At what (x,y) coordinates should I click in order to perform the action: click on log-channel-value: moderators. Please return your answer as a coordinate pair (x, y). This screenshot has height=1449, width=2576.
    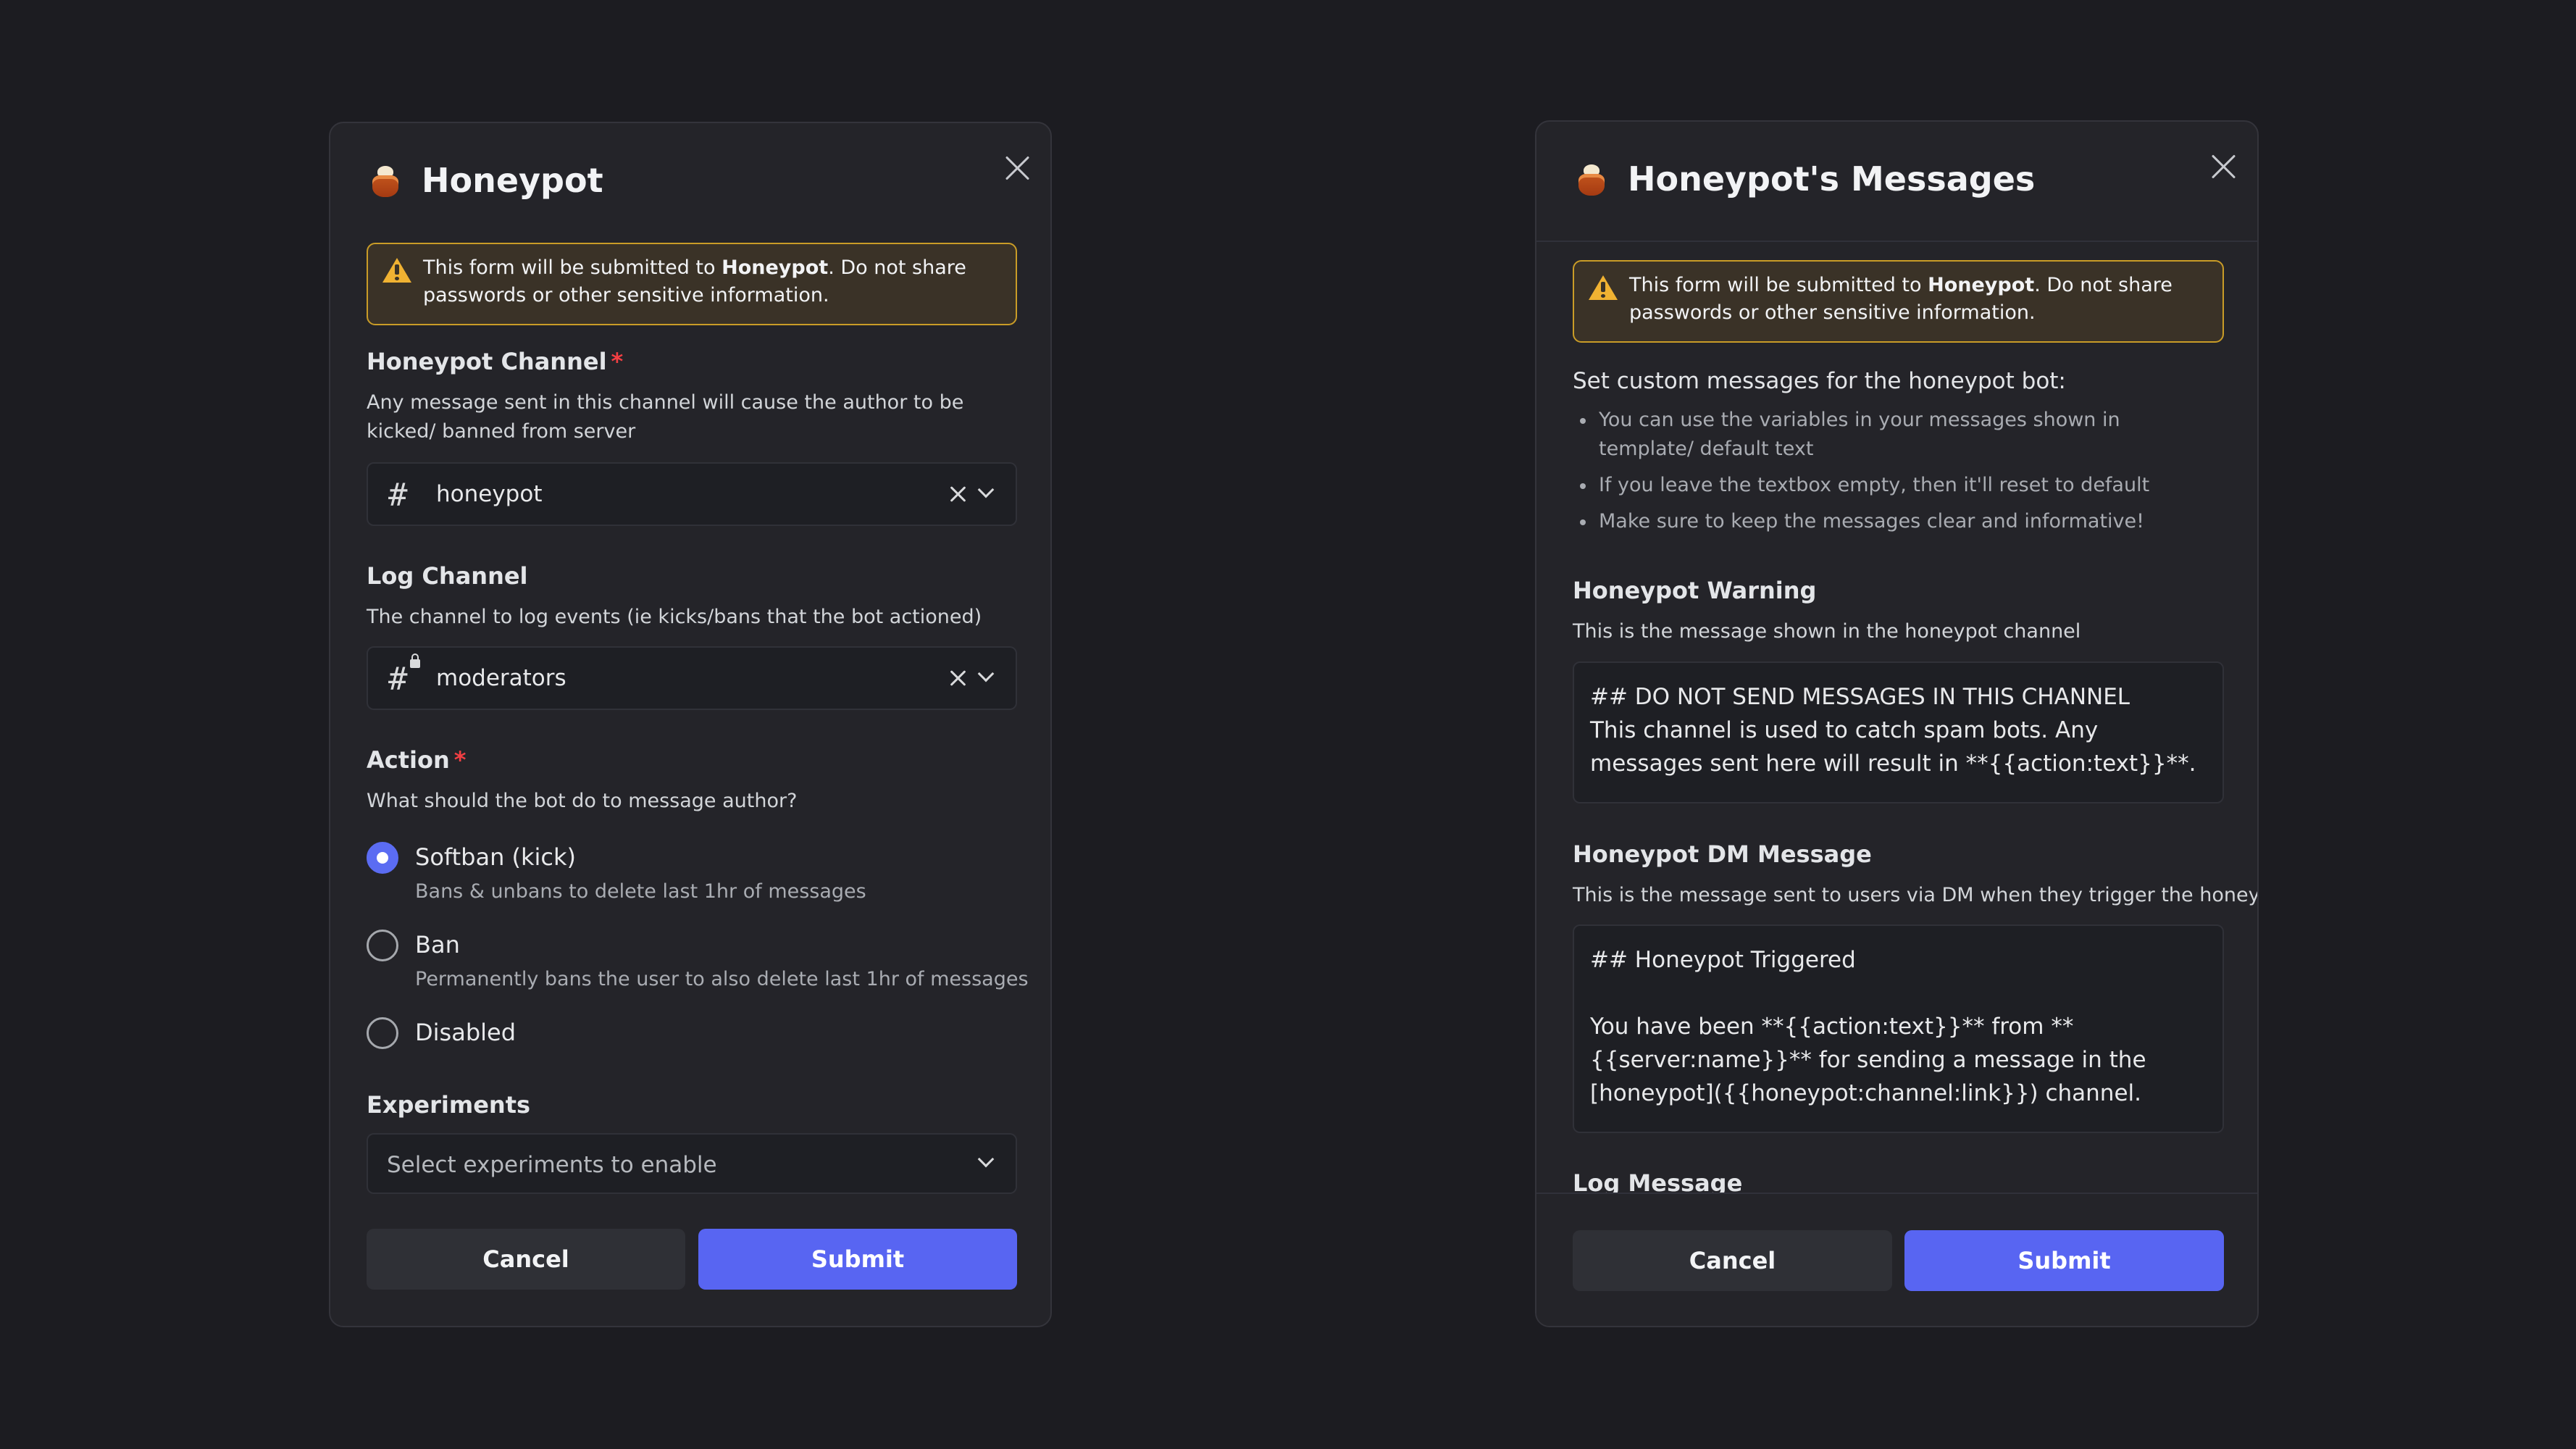
    Looking at the image, I should click on (501, 678).